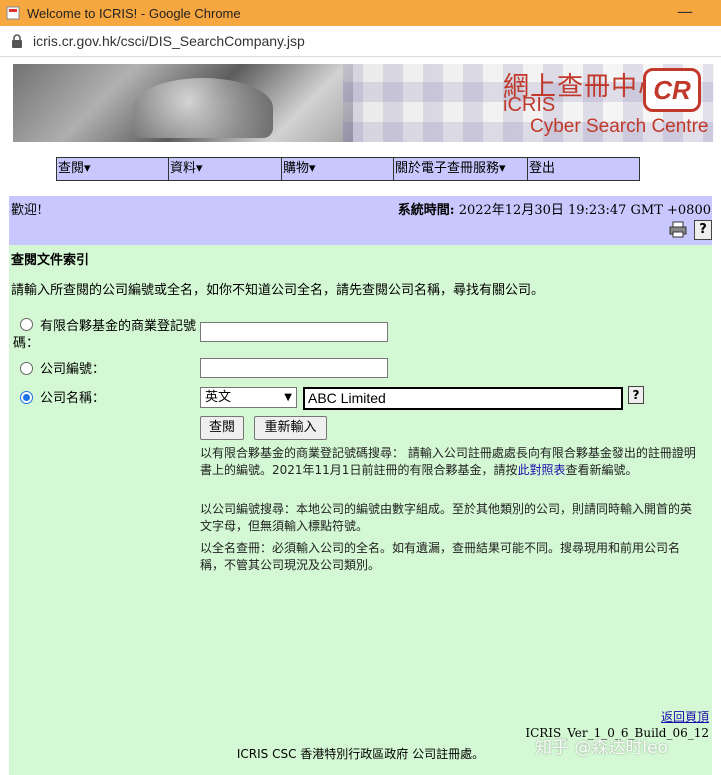 This screenshot has height=775, width=721. What do you see at coordinates (601, 470) in the screenshot?
I see `note-brn-text-end: 查看新編號。` at bounding box center [601, 470].